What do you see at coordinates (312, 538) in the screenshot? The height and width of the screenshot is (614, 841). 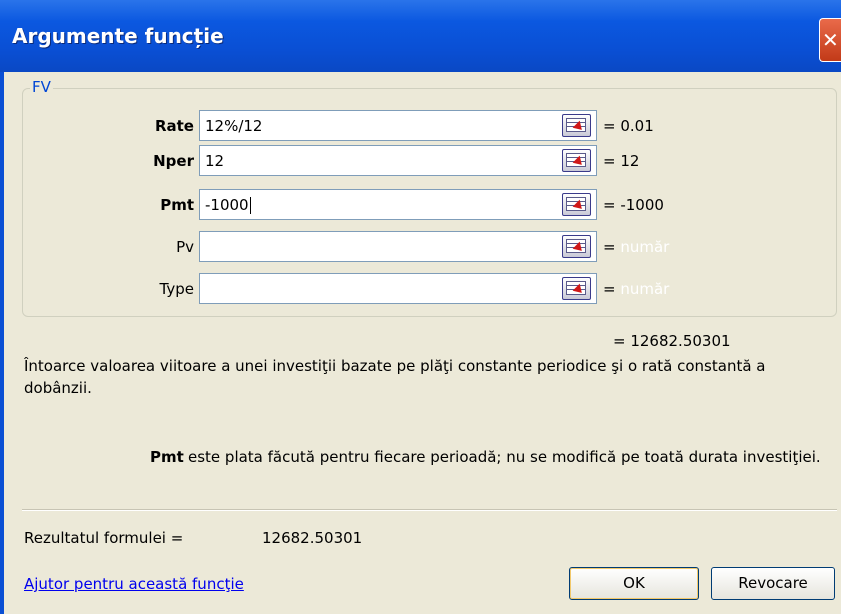 I see `formula-result-value: 12682.50301` at bounding box center [312, 538].